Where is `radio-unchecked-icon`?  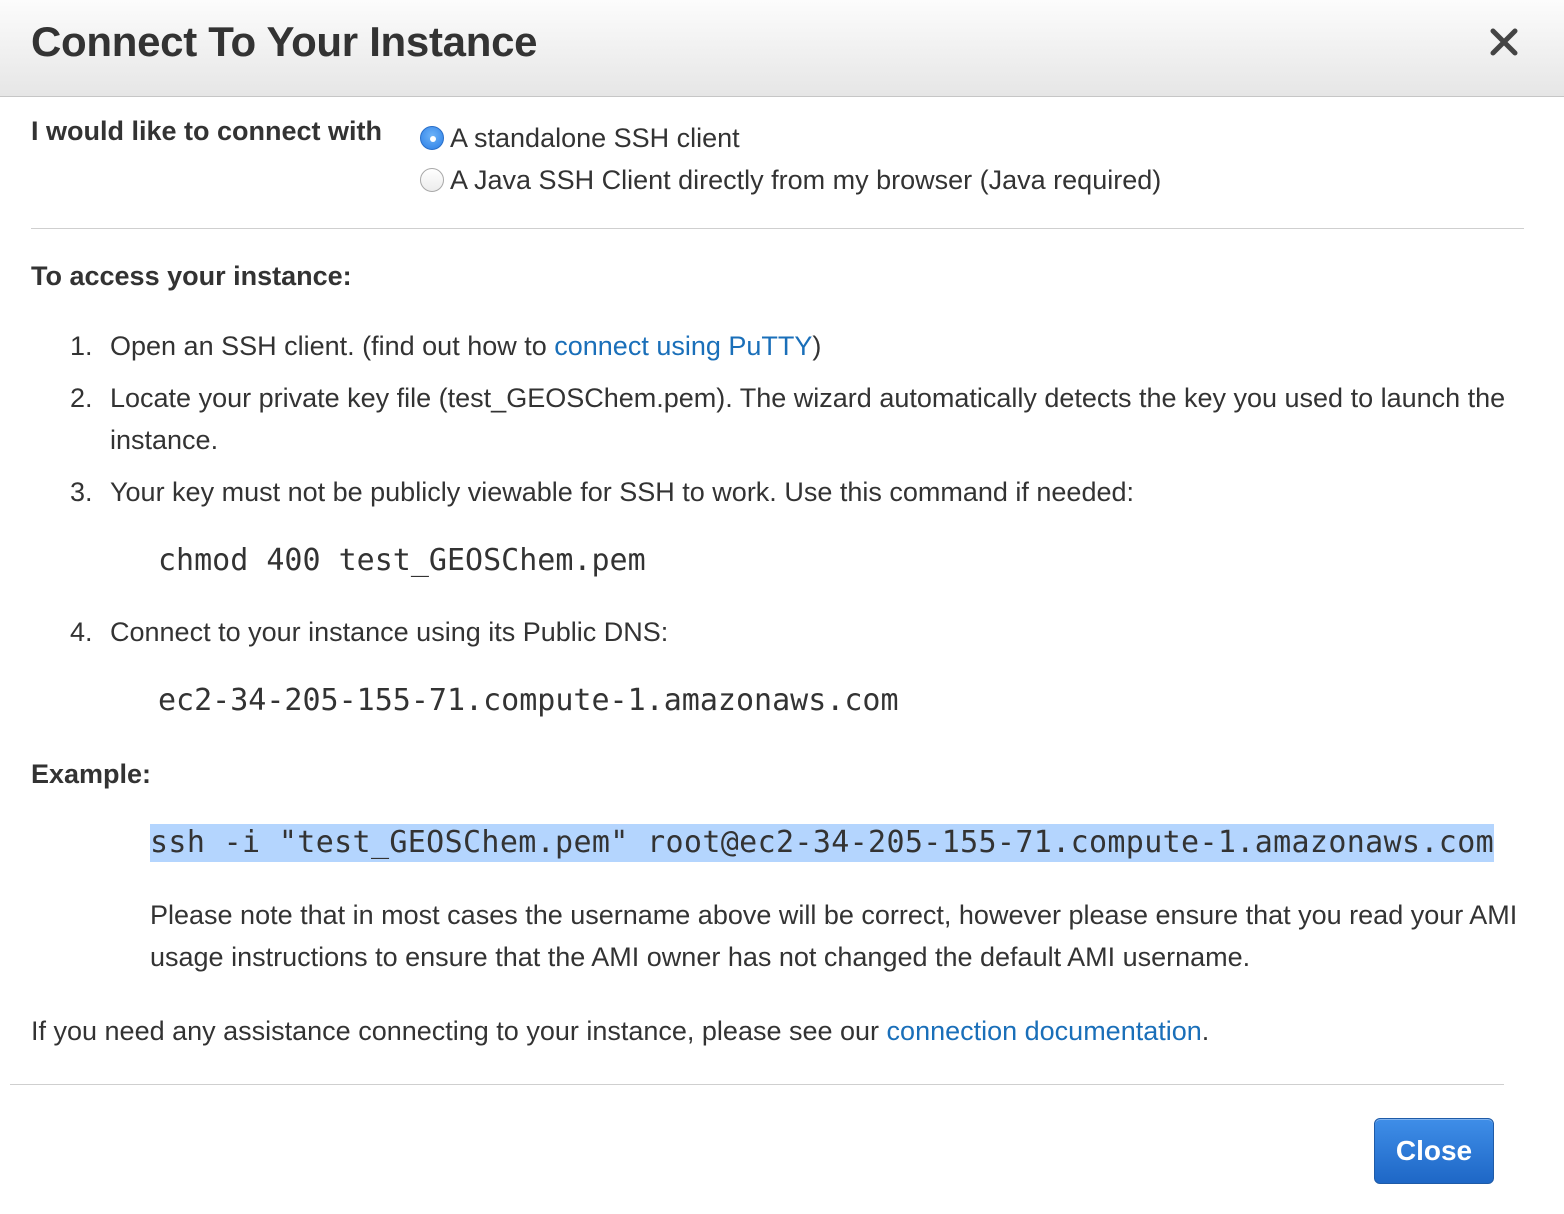 radio-unchecked-icon is located at coordinates (432, 180).